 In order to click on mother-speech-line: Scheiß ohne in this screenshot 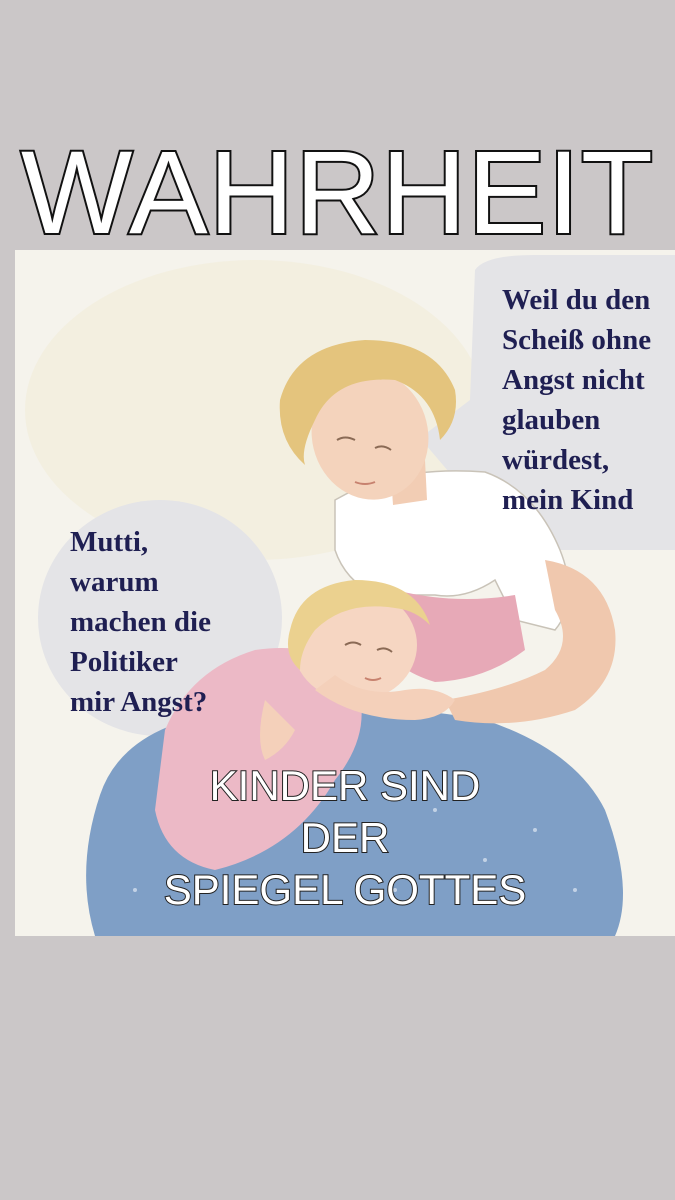, I will do `click(577, 340)`.